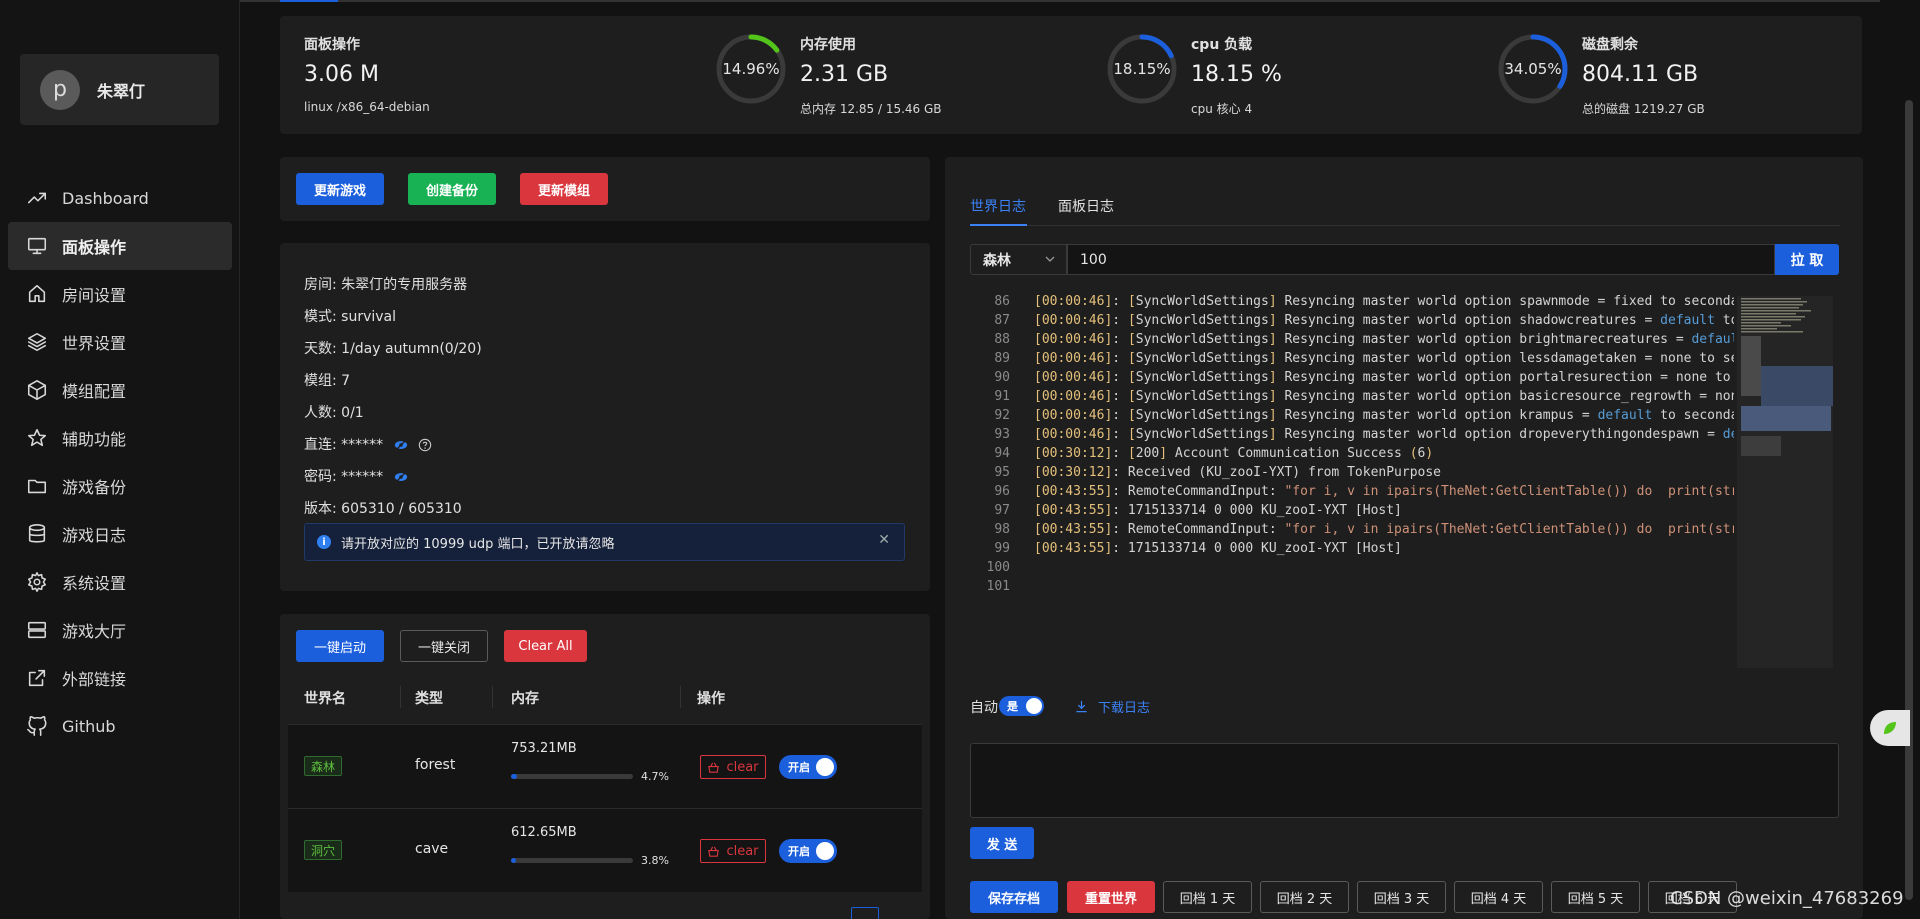  I want to click on sidebar-item-world: 世界设置, so click(120, 342).